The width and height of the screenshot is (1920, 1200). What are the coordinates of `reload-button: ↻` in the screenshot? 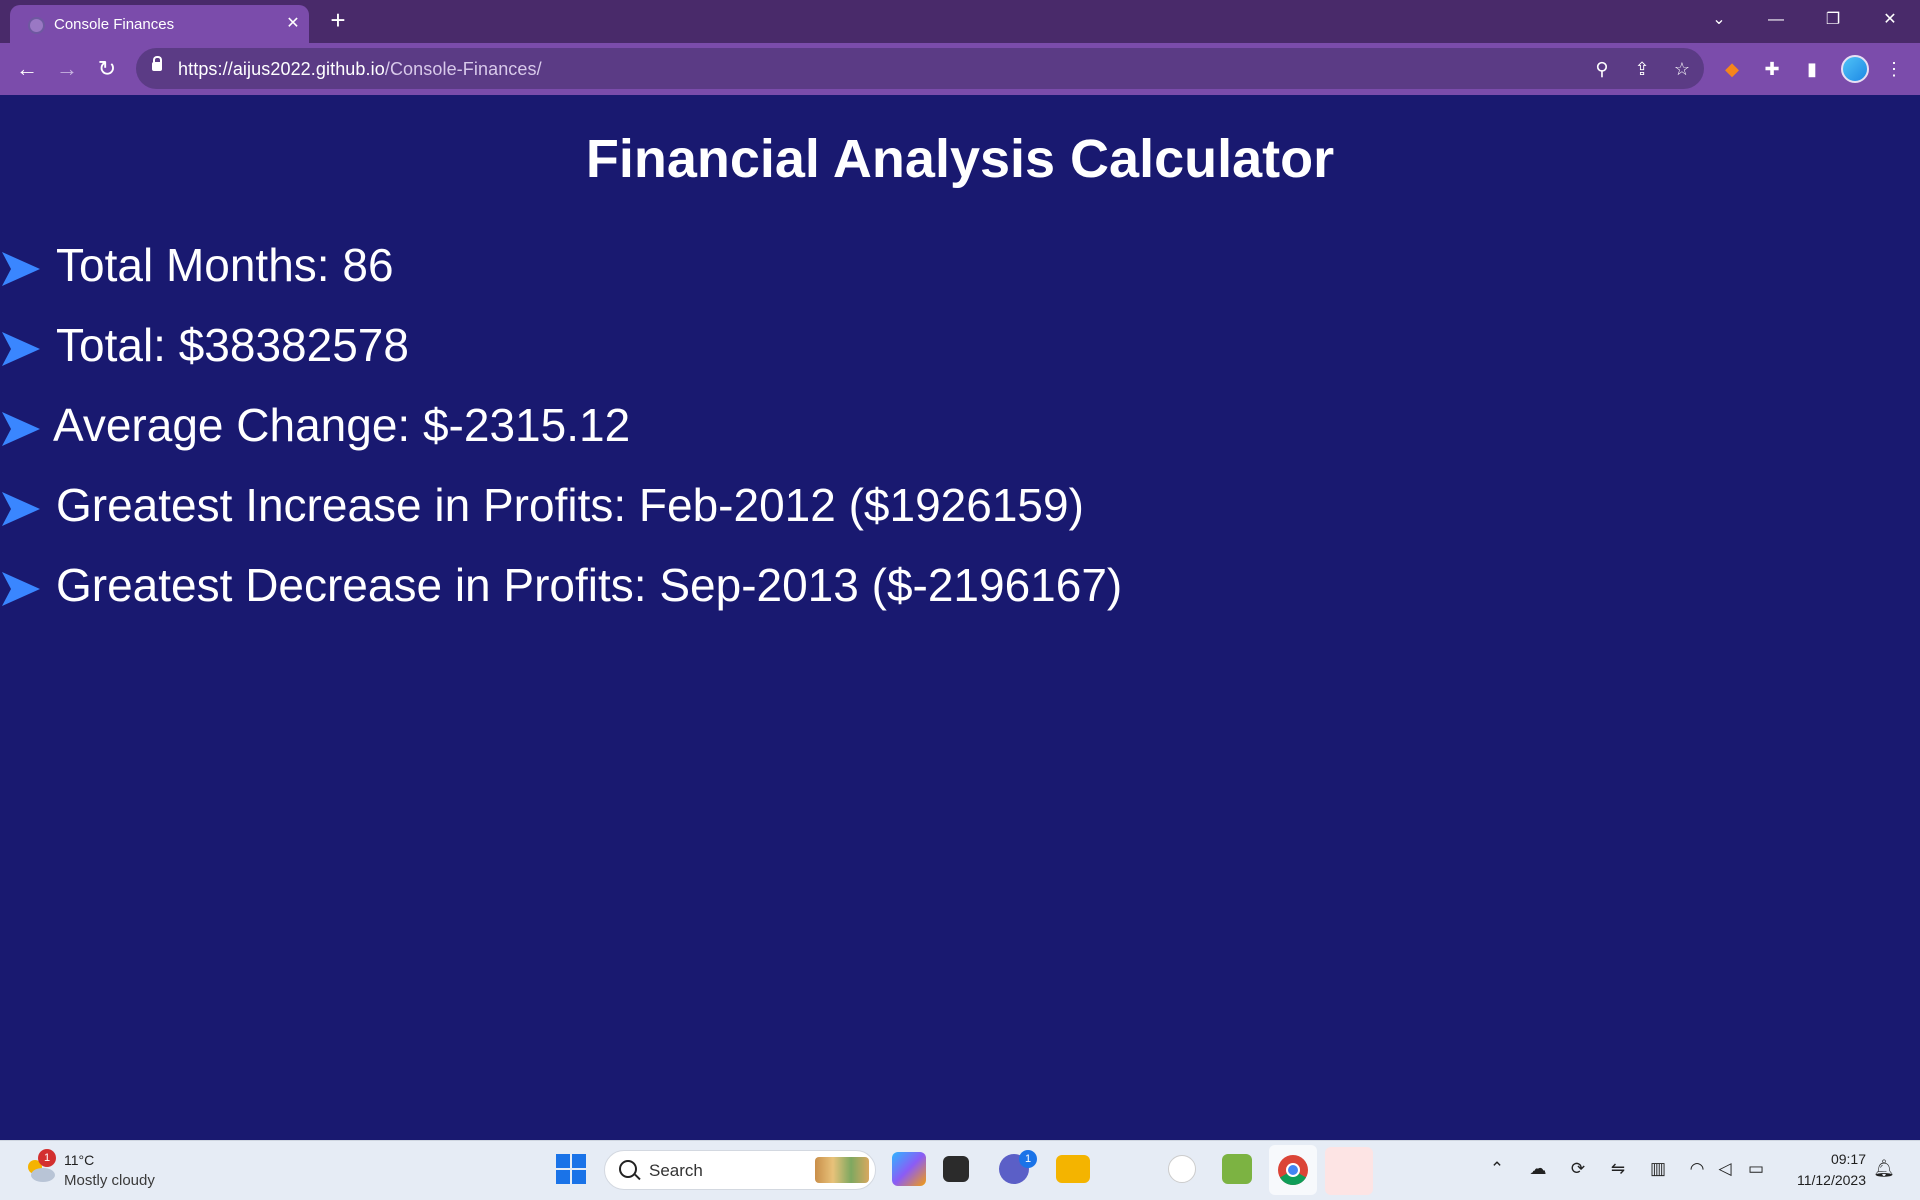 It's located at (107, 70).